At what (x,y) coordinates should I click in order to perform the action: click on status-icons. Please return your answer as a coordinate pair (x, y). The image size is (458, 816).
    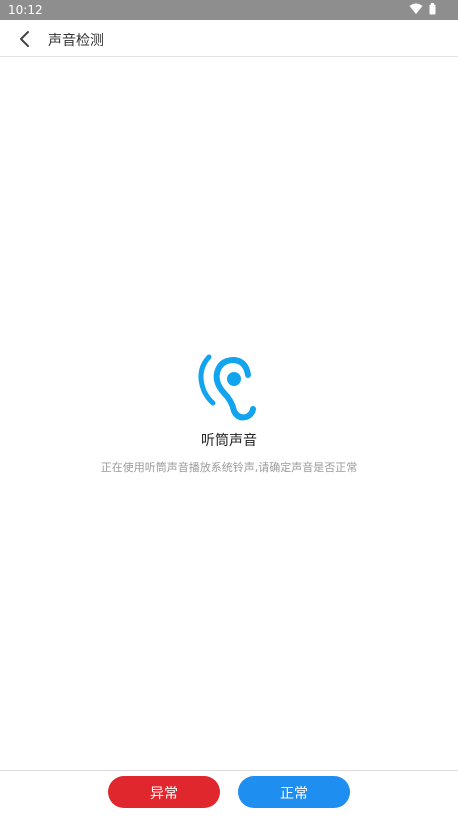
    Looking at the image, I should click on (422, 9).